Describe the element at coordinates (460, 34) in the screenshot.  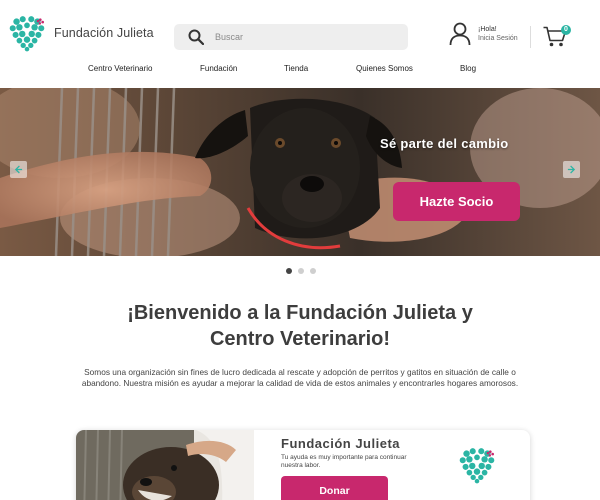
I see `user-icon` at that location.